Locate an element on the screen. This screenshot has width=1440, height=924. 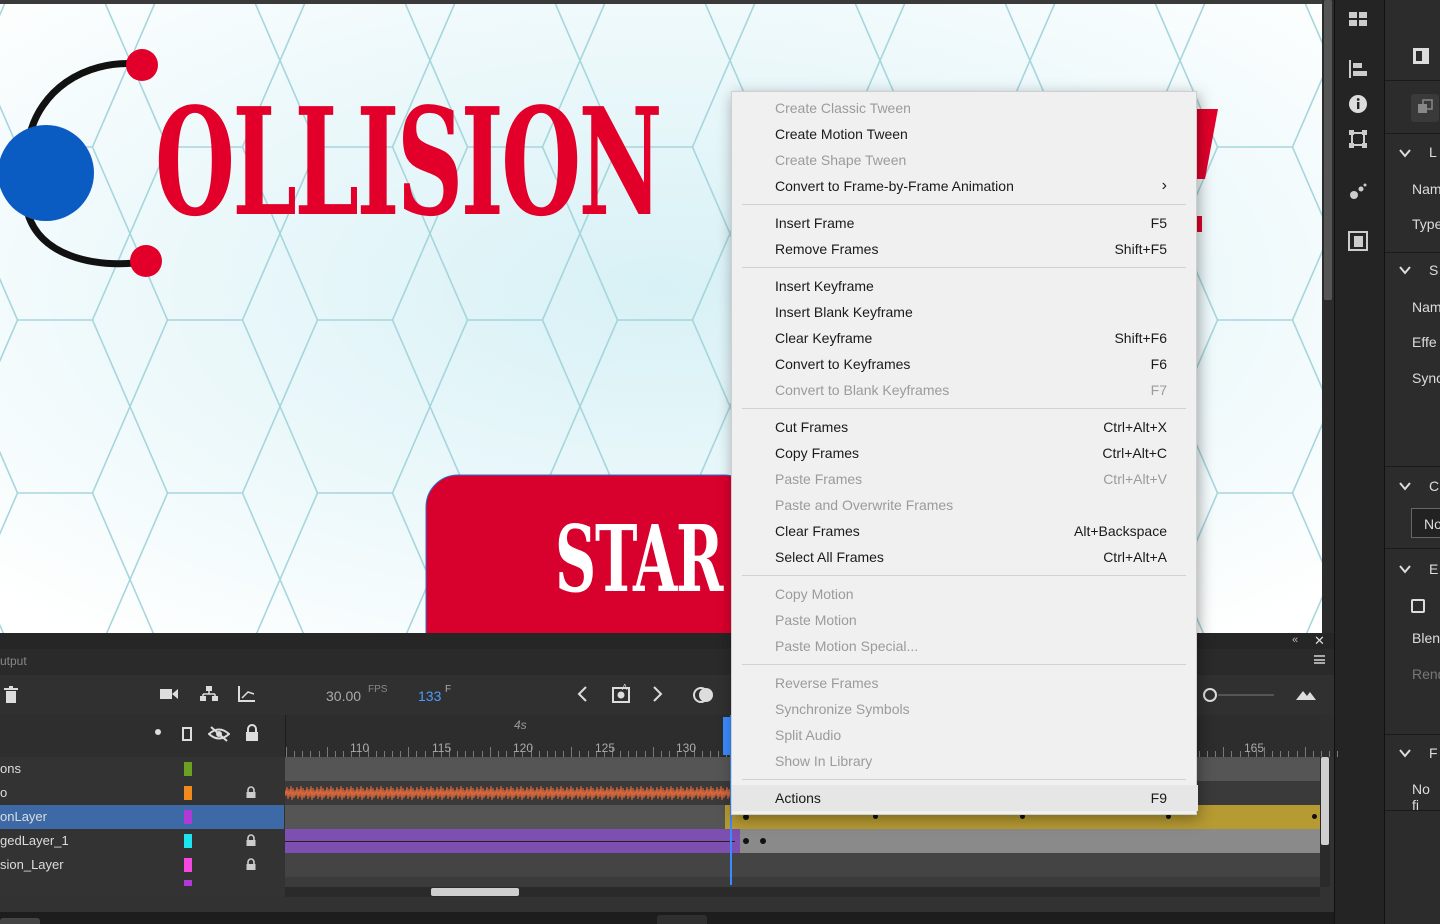
menu-item-insert-blank-keyframe: Insert Blank Keyframe is located at coordinates (965, 312).